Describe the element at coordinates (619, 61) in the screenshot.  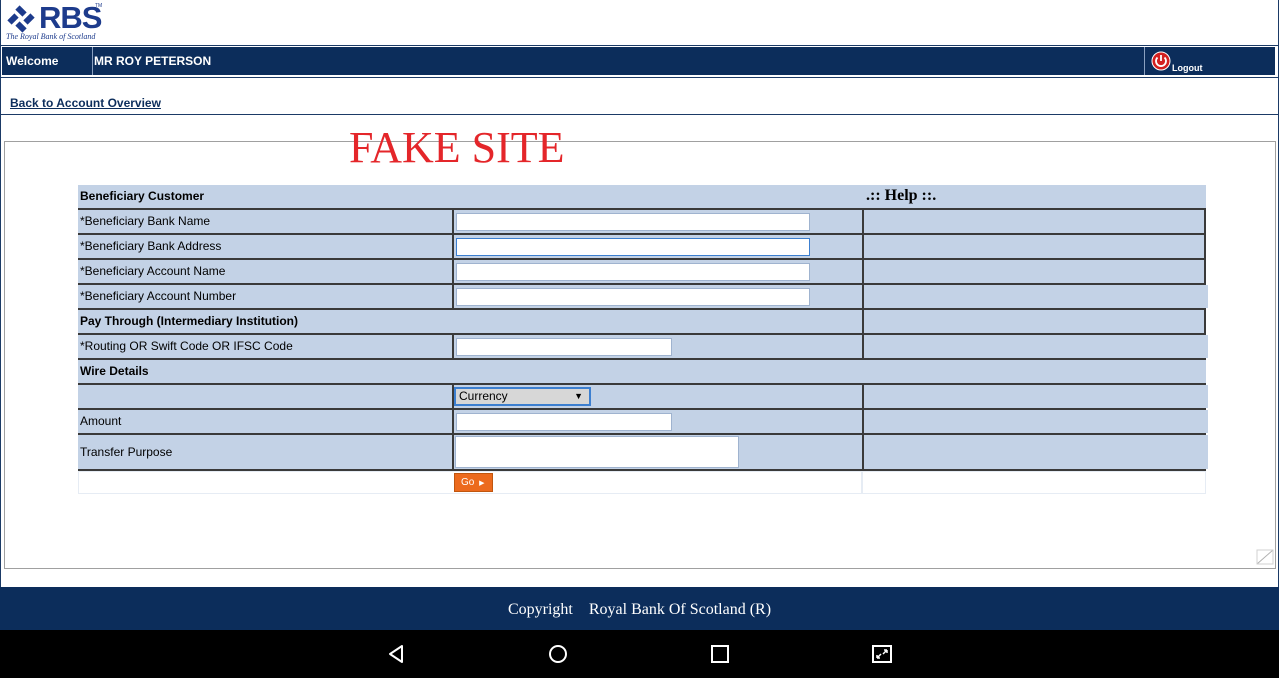
I see `user-name: MR ROY PETERSON` at that location.